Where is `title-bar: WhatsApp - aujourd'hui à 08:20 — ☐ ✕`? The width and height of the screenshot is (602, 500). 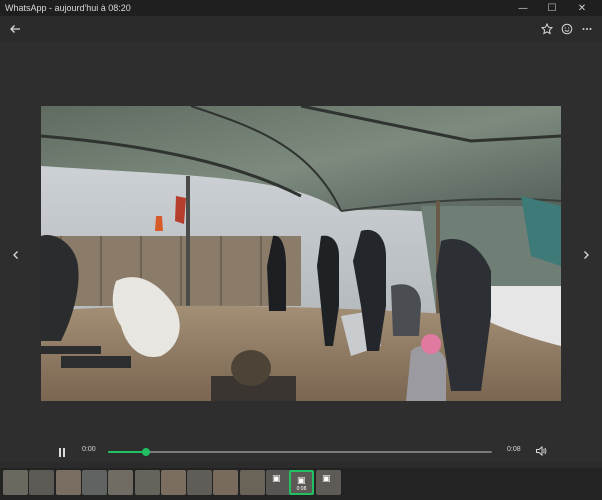
title-bar: WhatsApp - aujourd'hui à 08:20 — ☐ ✕ is located at coordinates (301, 8).